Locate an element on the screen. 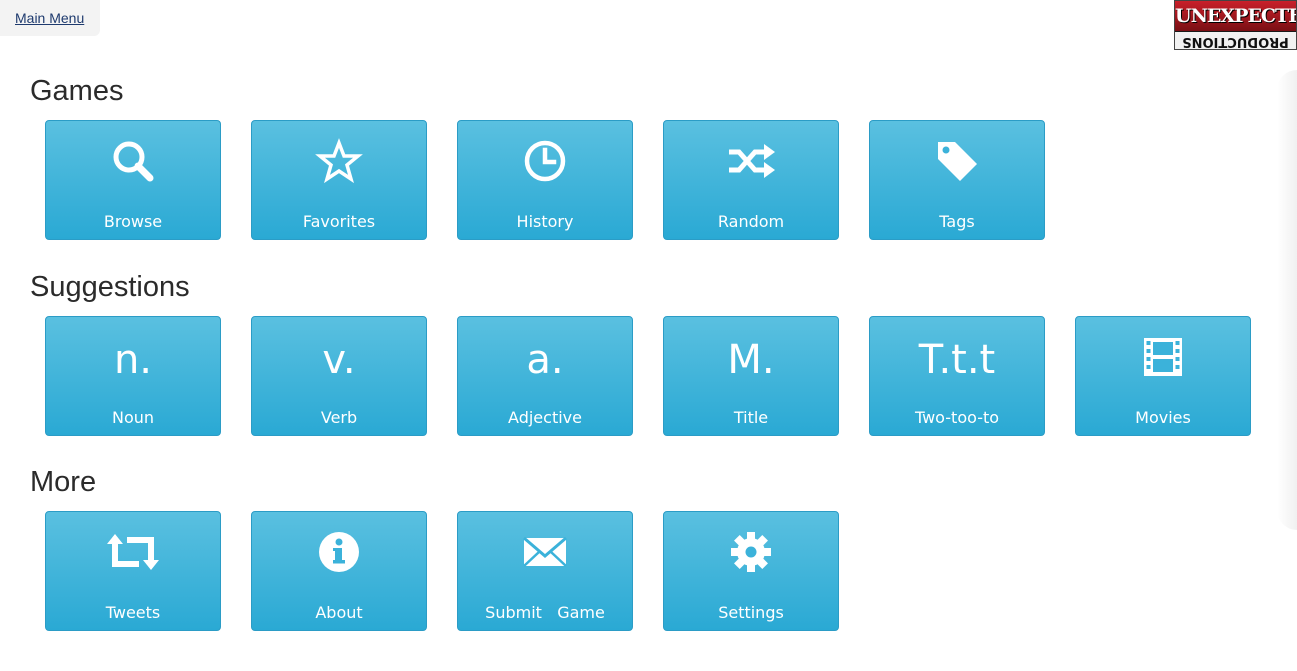 This screenshot has width=1297, height=671. movies-button: Movies is located at coordinates (1163, 376).